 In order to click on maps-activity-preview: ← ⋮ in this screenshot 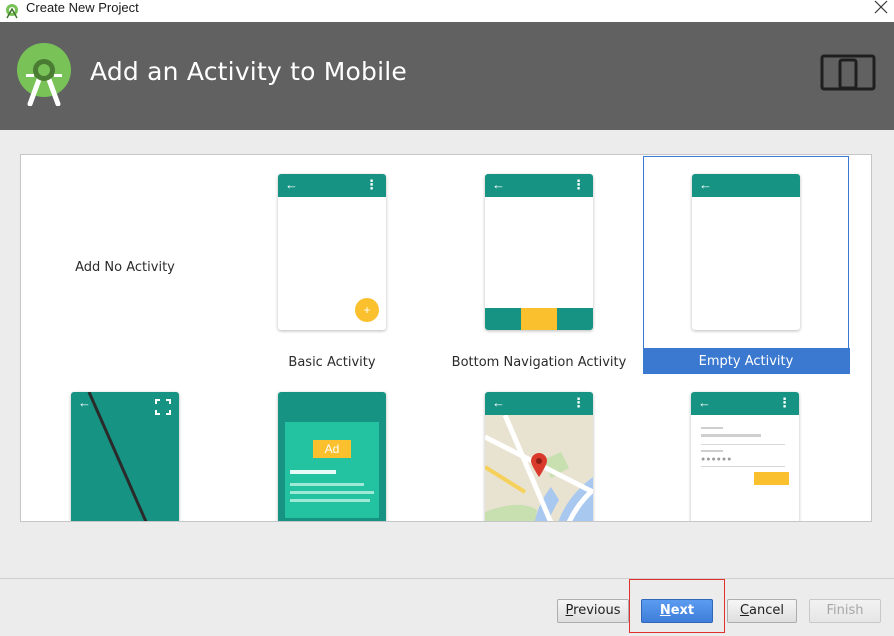, I will do `click(539, 456)`.